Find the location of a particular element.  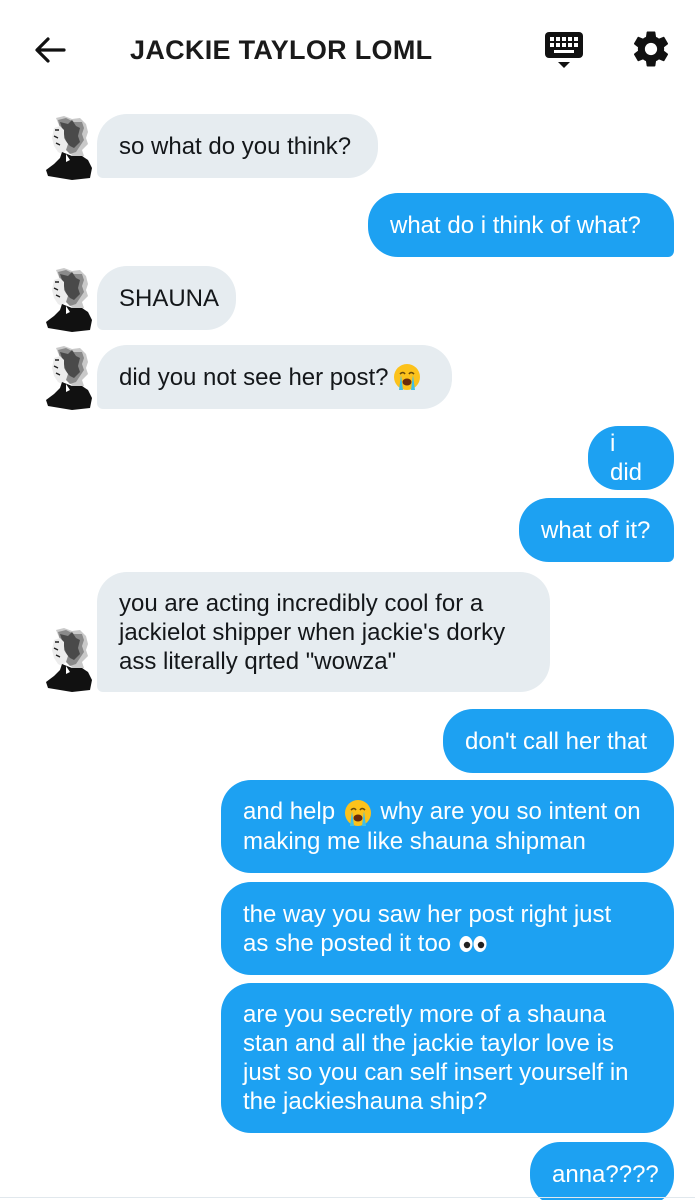

outgoing-message-bubble: what do i think of what? is located at coordinates (521, 225).